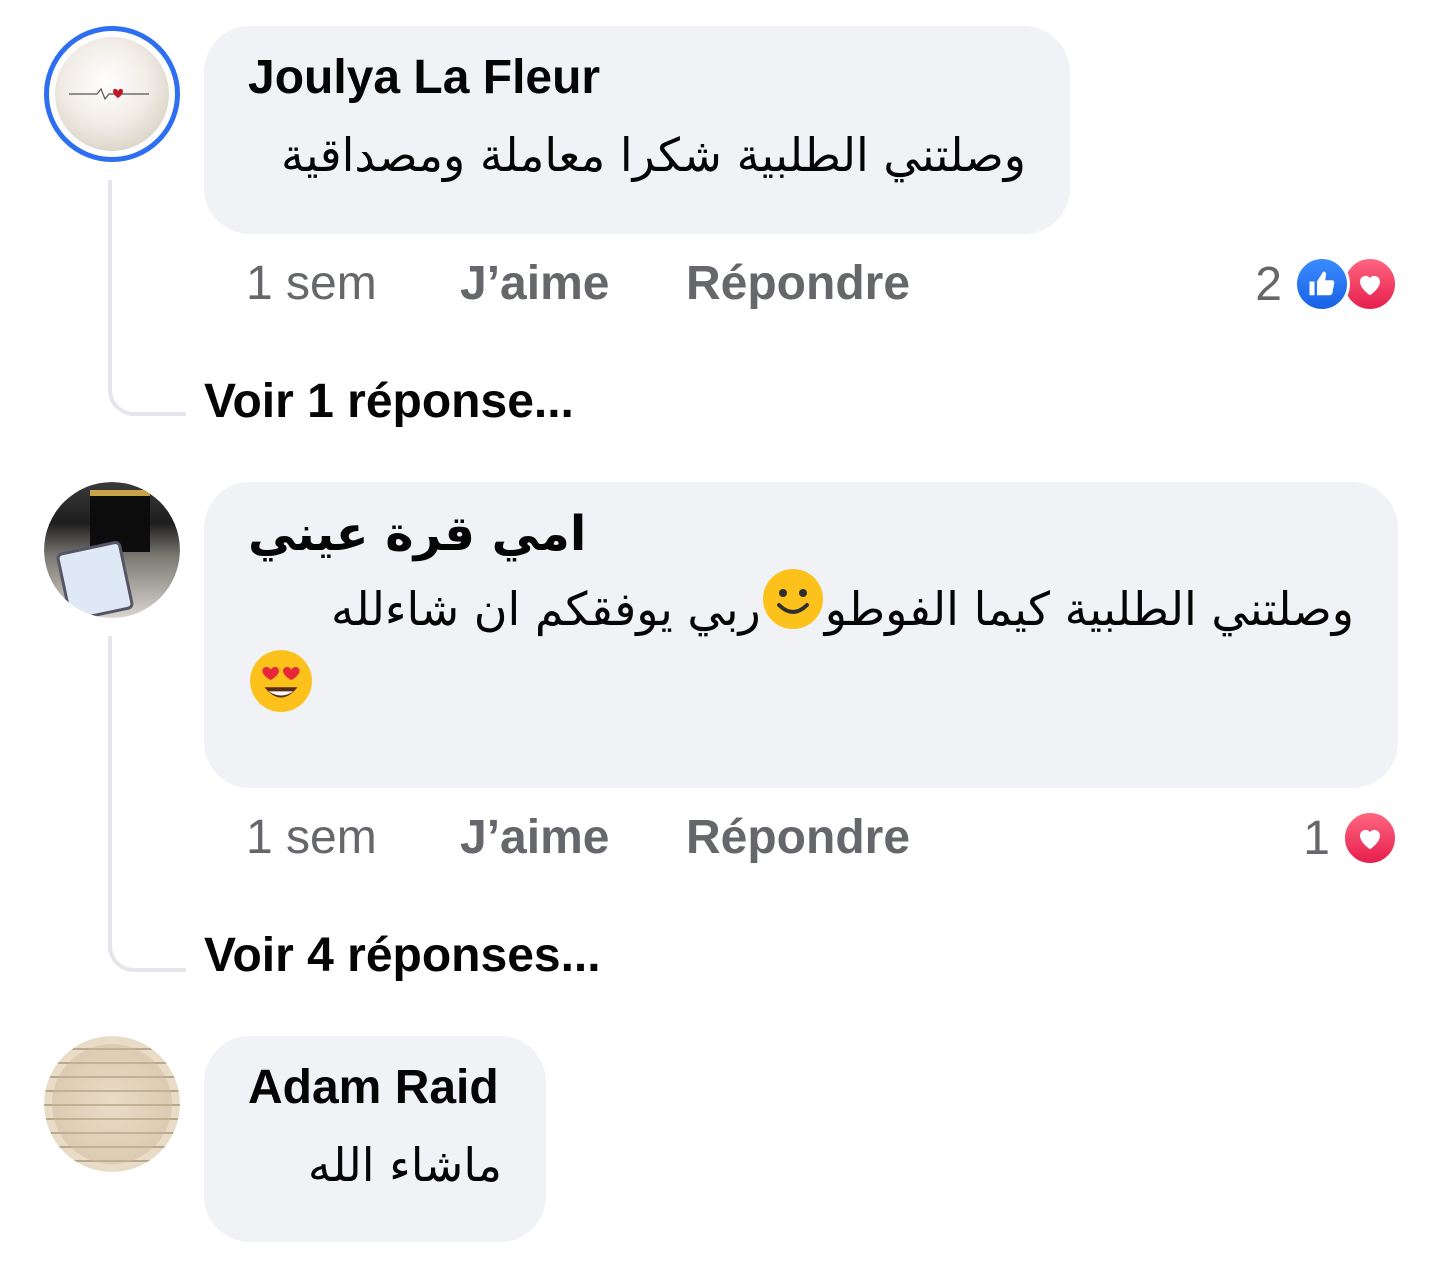  What do you see at coordinates (404, 1165) in the screenshot?
I see `comment-text: ماشاء الله` at bounding box center [404, 1165].